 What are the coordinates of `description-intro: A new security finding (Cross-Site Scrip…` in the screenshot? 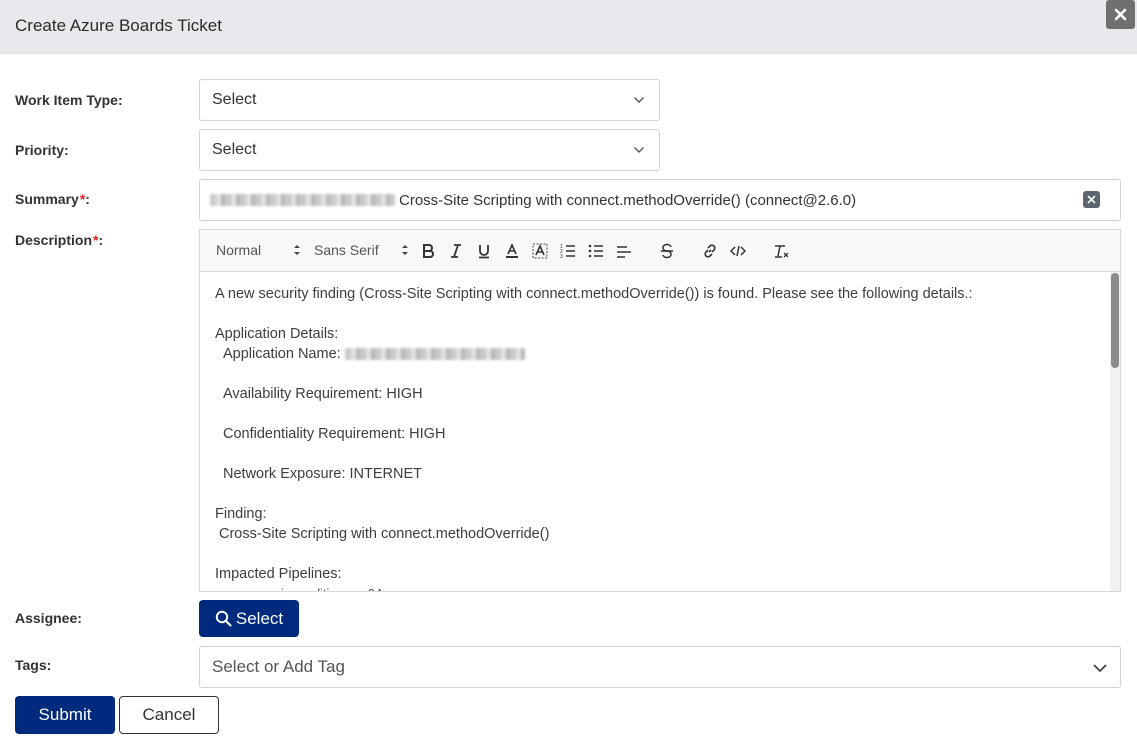 It's located at (594, 294).